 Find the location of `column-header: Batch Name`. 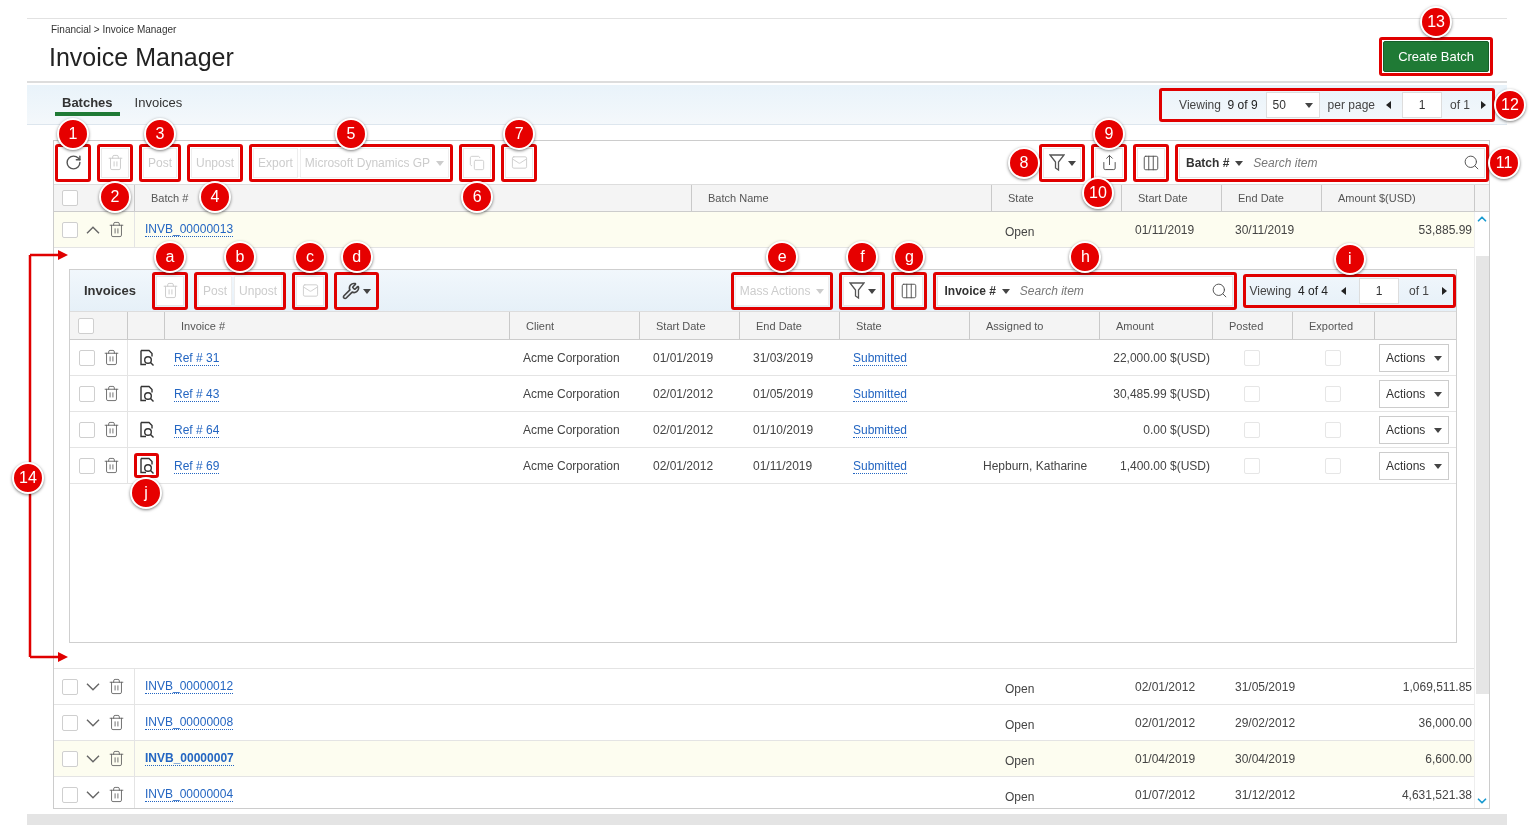

column-header: Batch Name is located at coordinates (738, 198).